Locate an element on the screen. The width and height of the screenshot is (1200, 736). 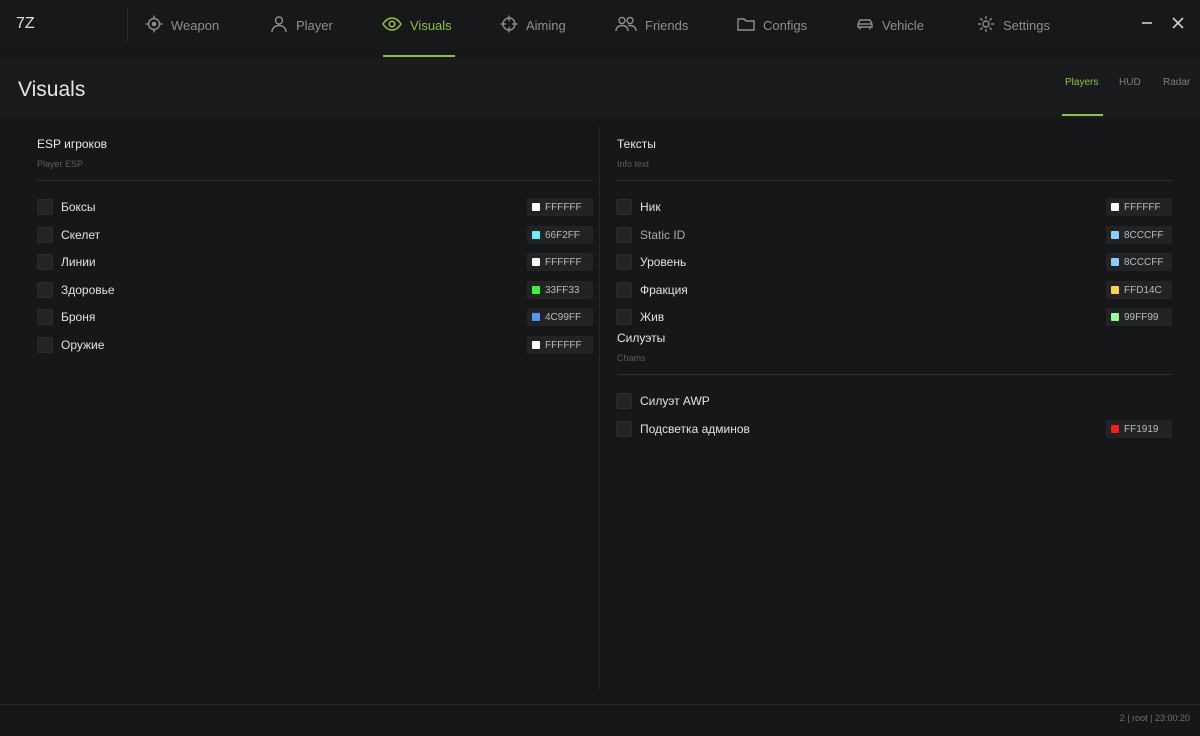
checkbox-static-id is located at coordinates (624, 235).